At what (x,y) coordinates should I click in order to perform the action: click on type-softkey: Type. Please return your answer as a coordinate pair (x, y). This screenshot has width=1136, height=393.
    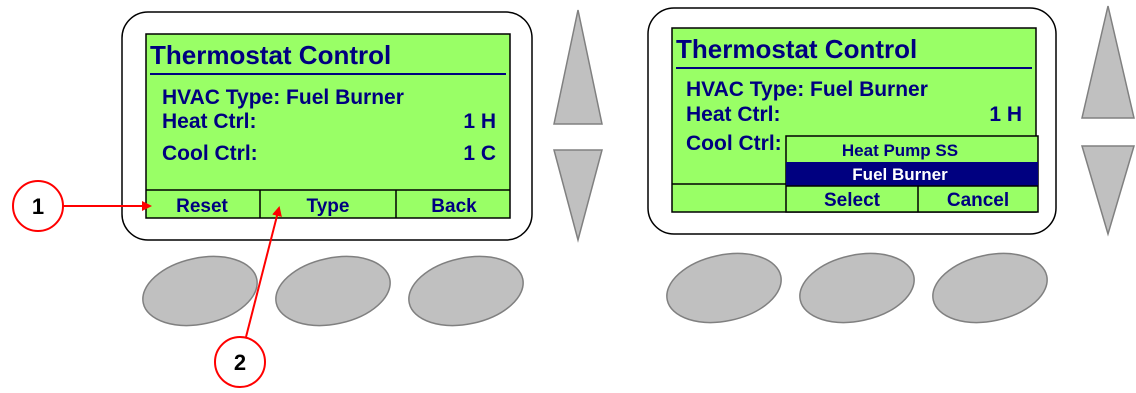
    Looking at the image, I should click on (328, 206).